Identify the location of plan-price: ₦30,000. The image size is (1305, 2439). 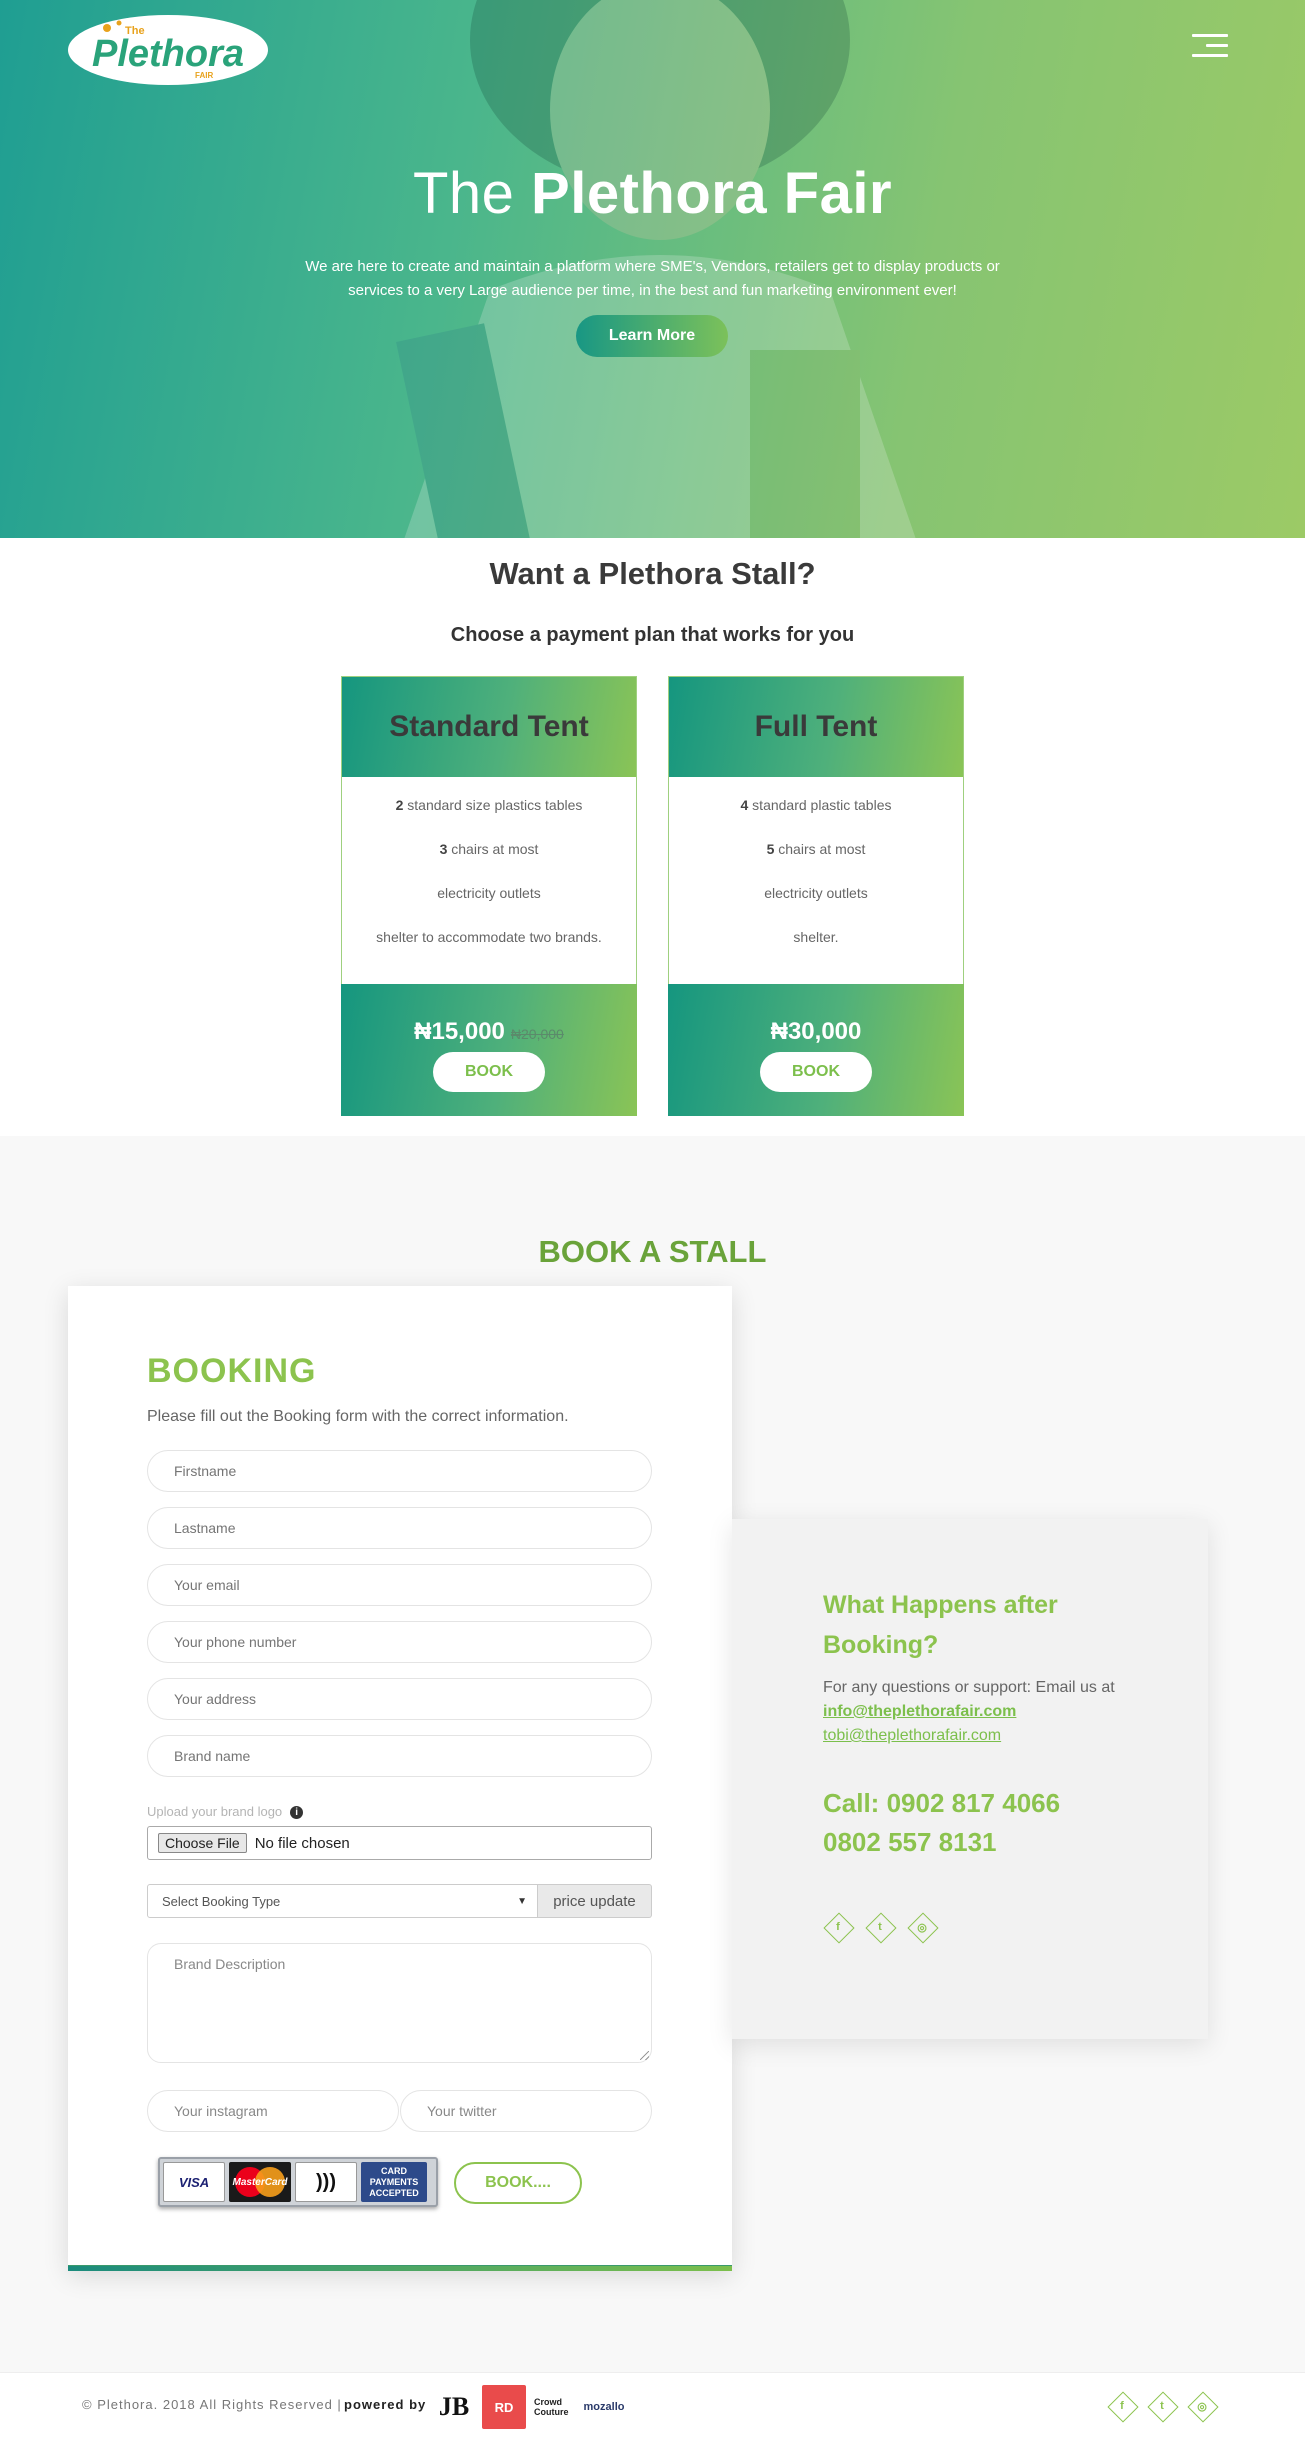
(816, 1032).